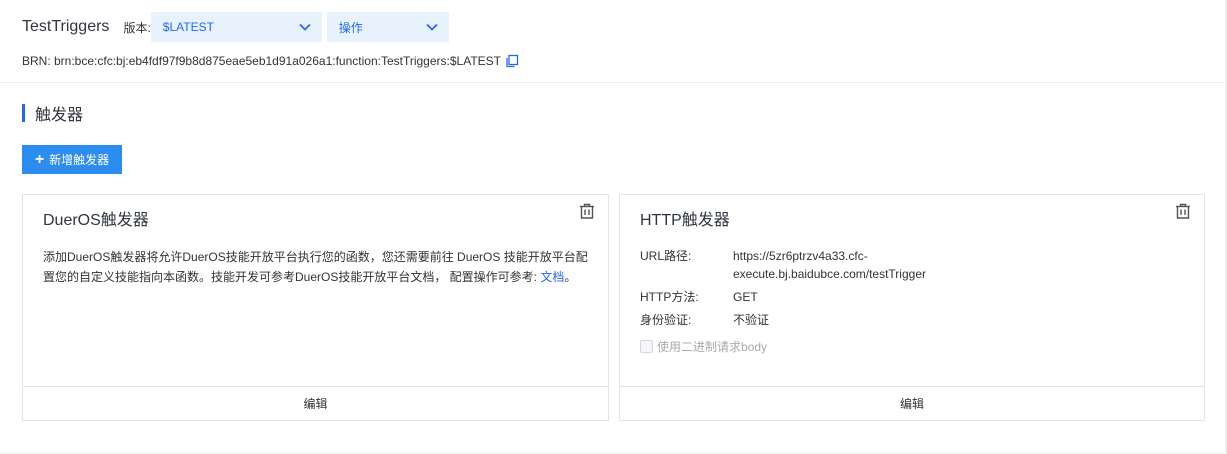 This screenshot has height=454, width=1227. What do you see at coordinates (685, 220) in the screenshot?
I see `card-title: HTTP触发器` at bounding box center [685, 220].